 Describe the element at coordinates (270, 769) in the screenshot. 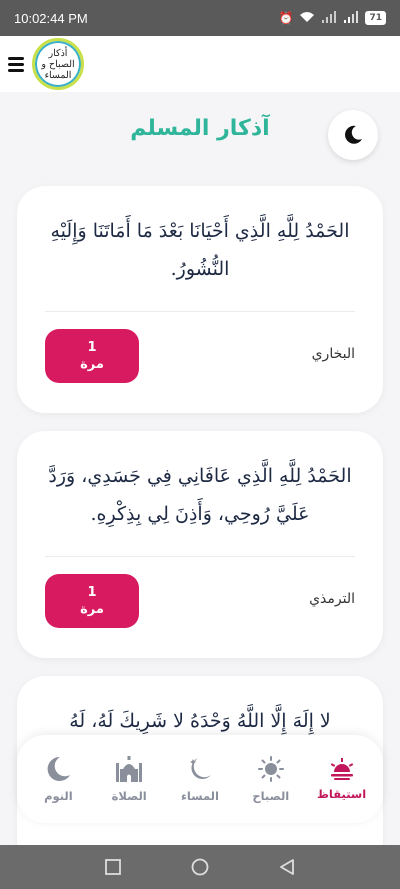

I see `sun-icon` at that location.